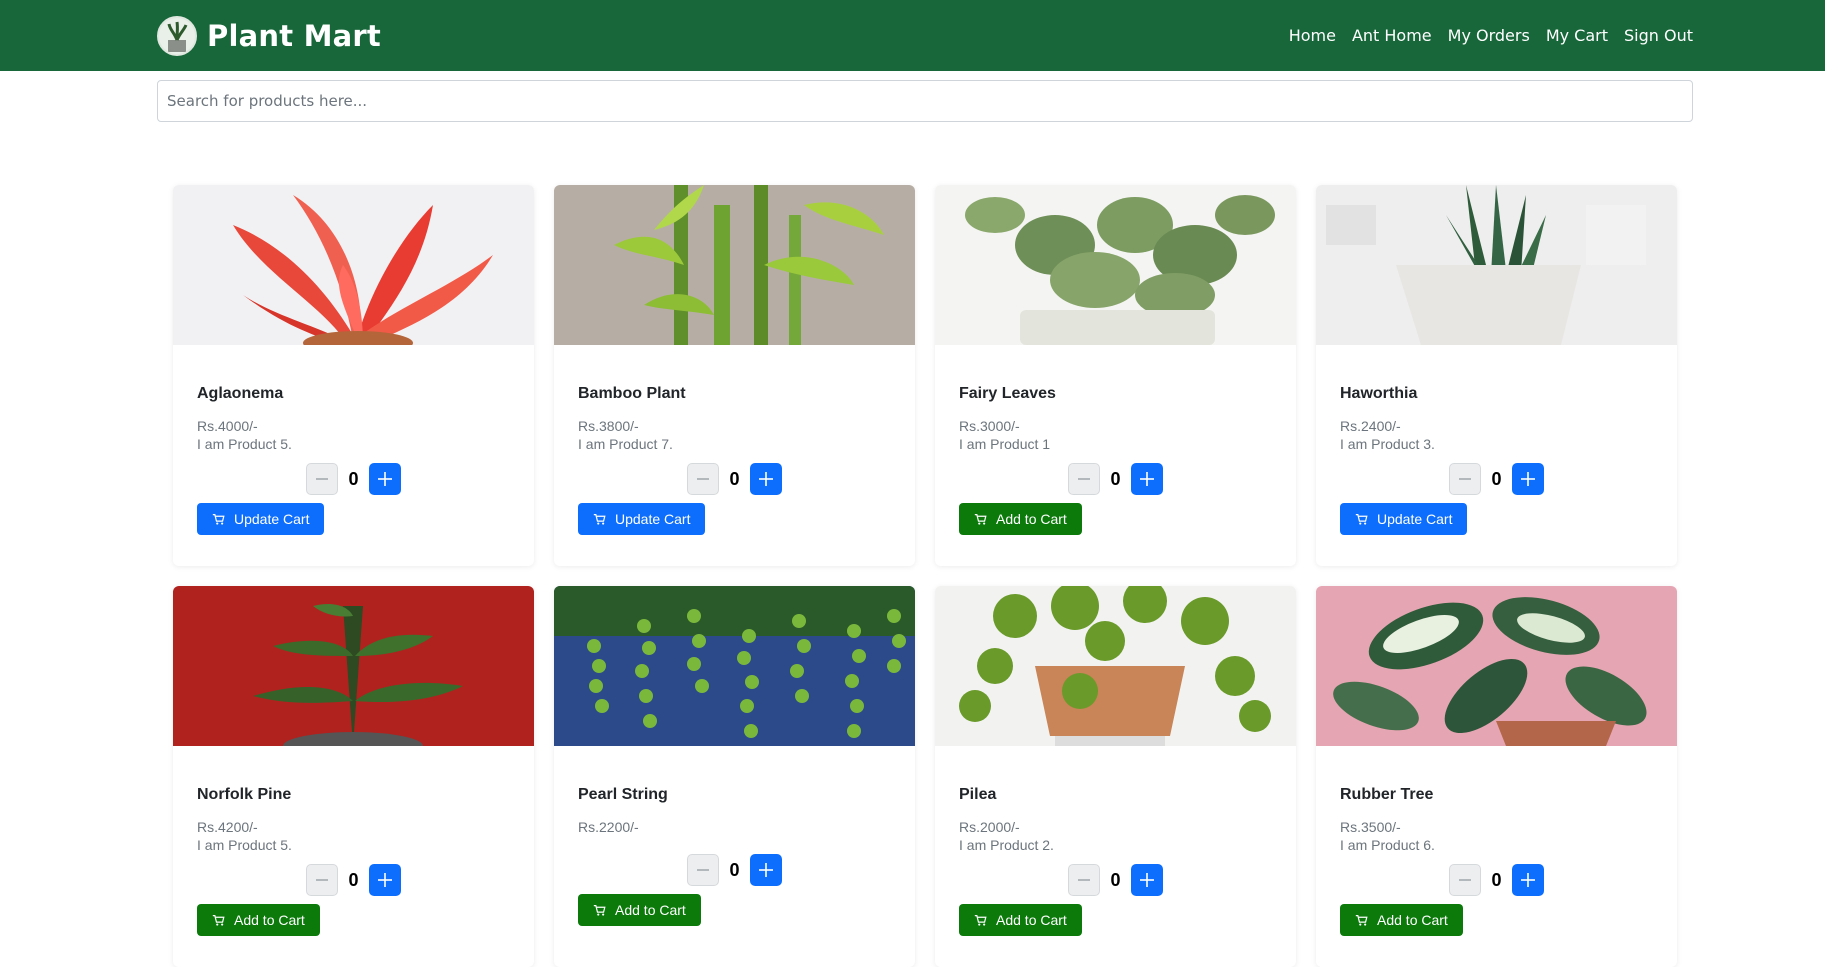 Image resolution: width=1825 pixels, height=967 pixels. I want to click on nav-links: Home Ant Home My Orders My Cart Sign Out, so click(1491, 35).